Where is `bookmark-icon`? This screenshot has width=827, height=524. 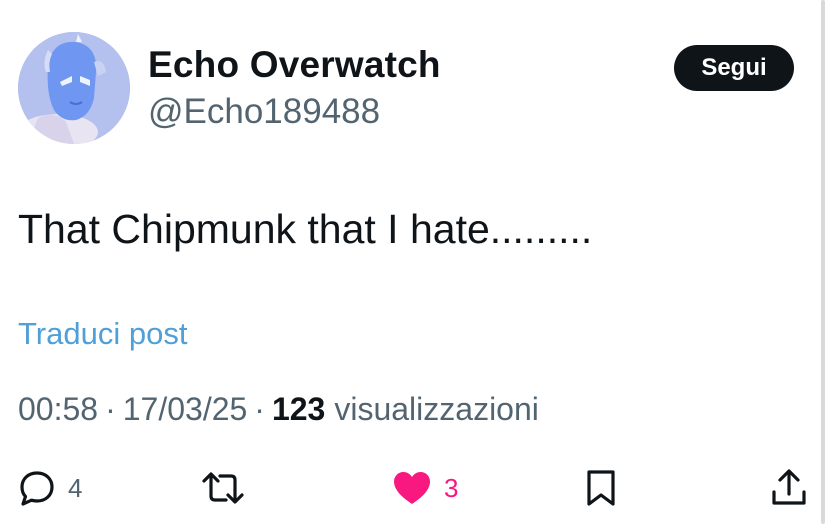
bookmark-icon is located at coordinates (601, 488).